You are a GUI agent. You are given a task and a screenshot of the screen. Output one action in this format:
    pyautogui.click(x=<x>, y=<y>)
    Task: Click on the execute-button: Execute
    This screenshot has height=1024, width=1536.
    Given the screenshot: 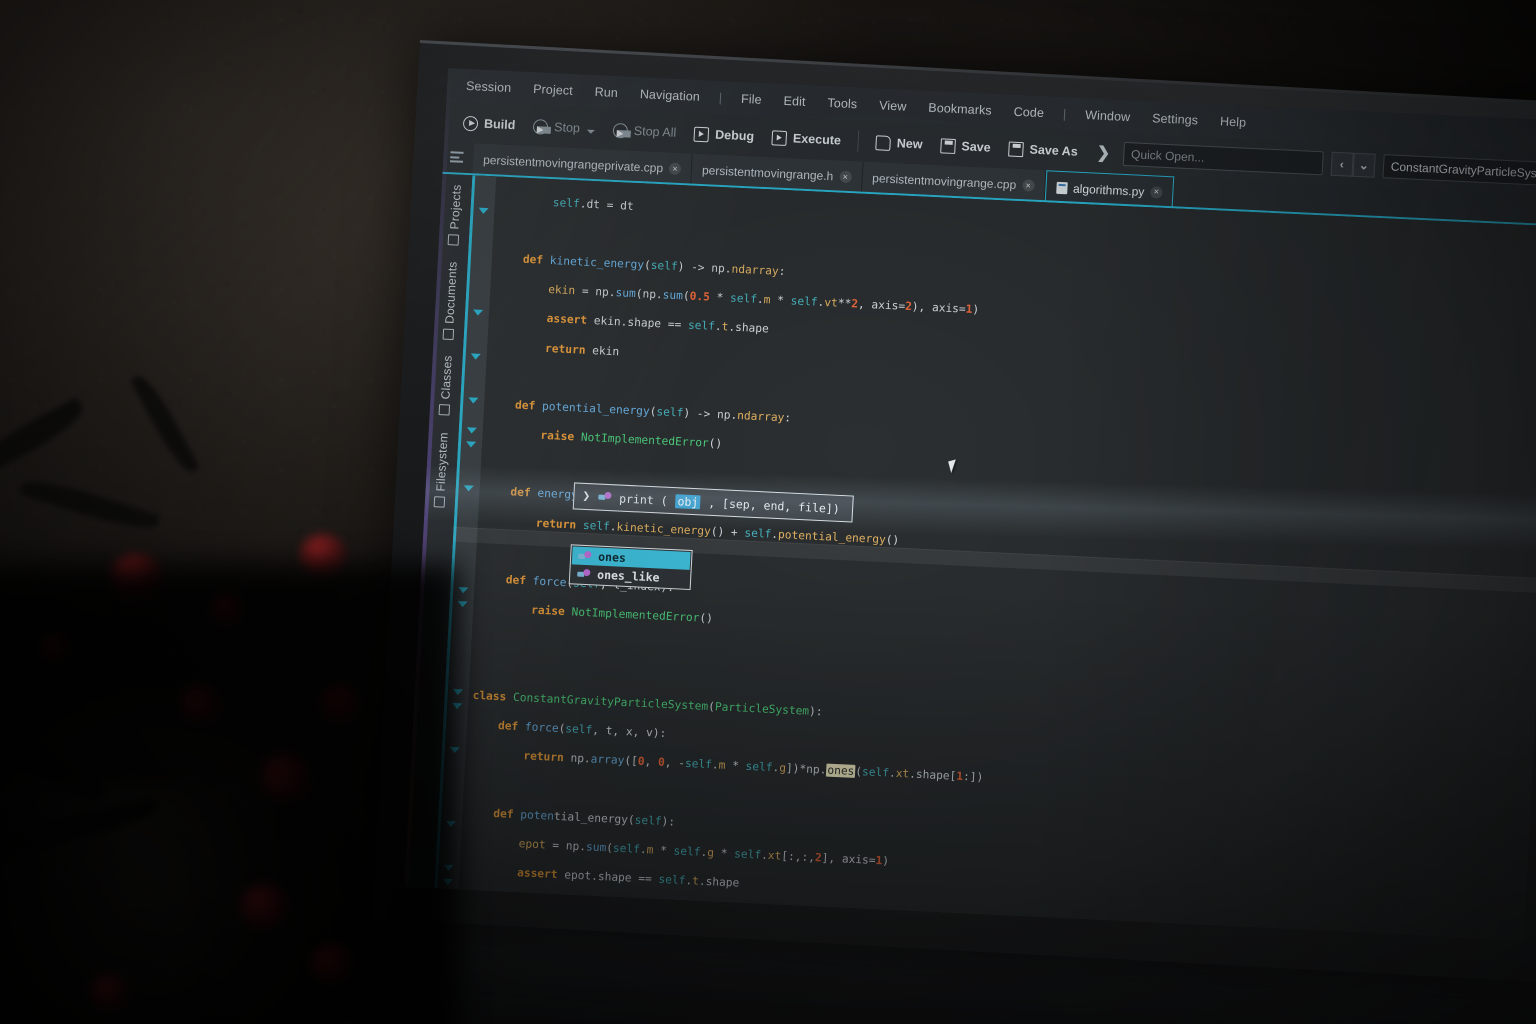 What is the action you would take?
    pyautogui.click(x=806, y=138)
    